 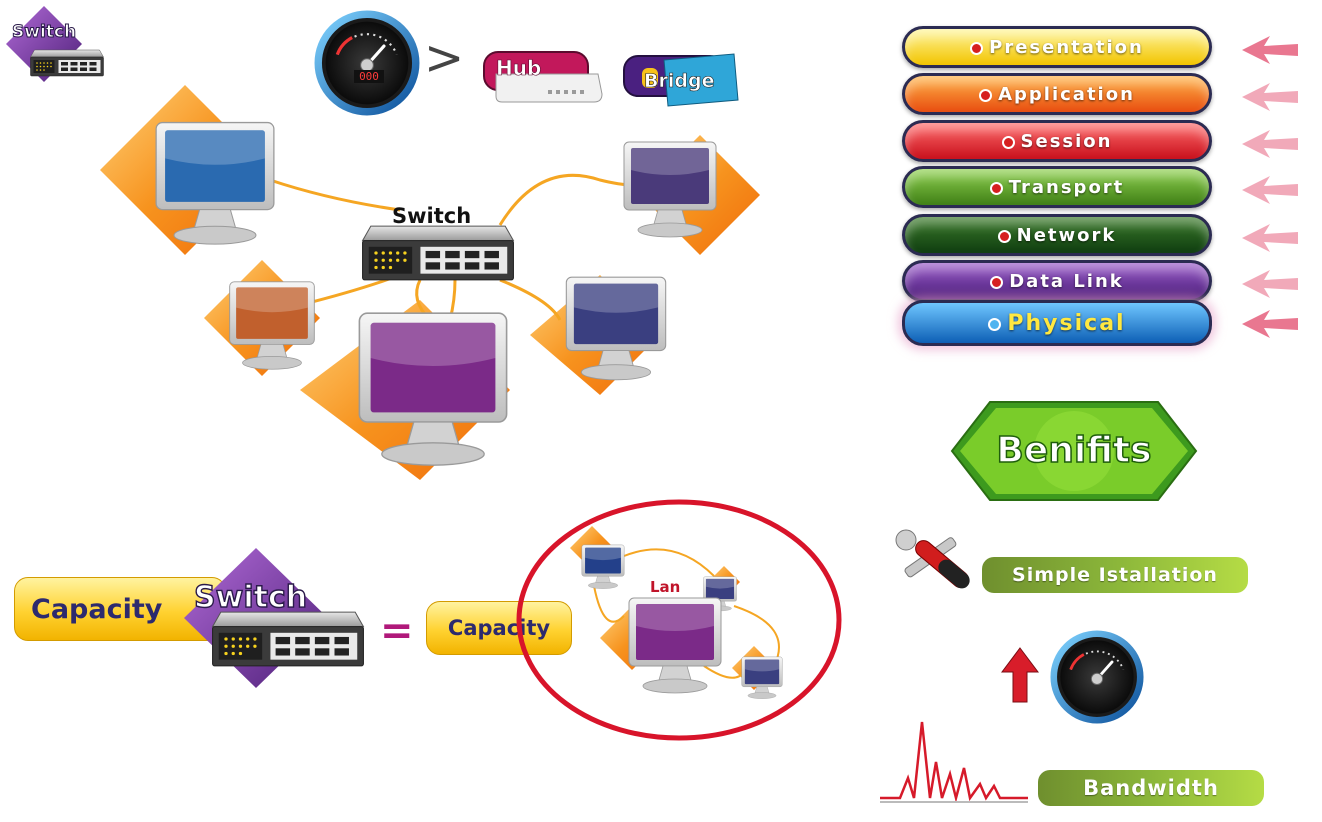 I want to click on bandwidth-bar: Bandwidth, so click(x=1151, y=788).